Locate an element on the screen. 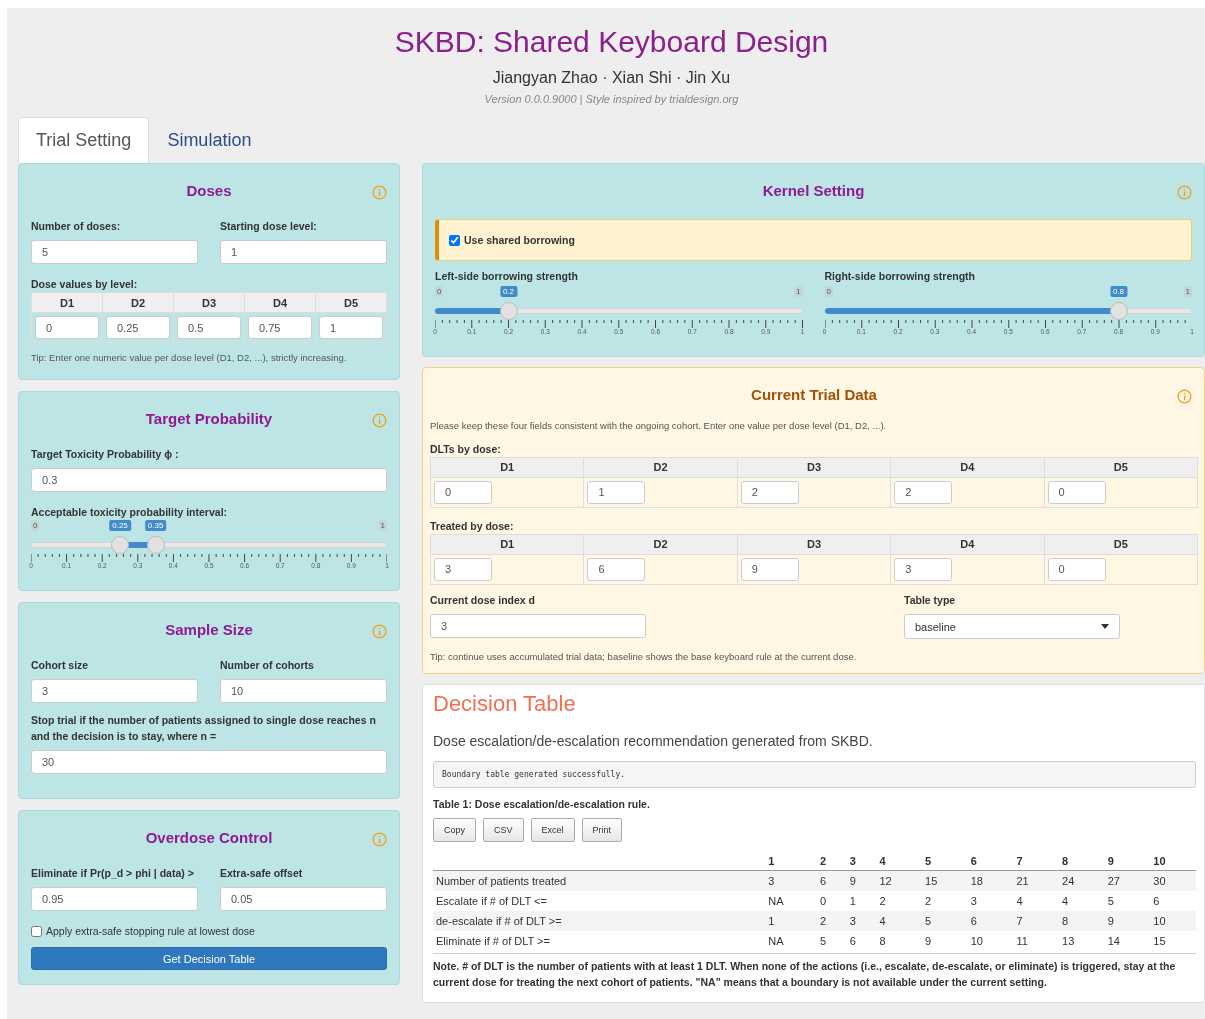  table-cell: NA is located at coordinates (791, 941).